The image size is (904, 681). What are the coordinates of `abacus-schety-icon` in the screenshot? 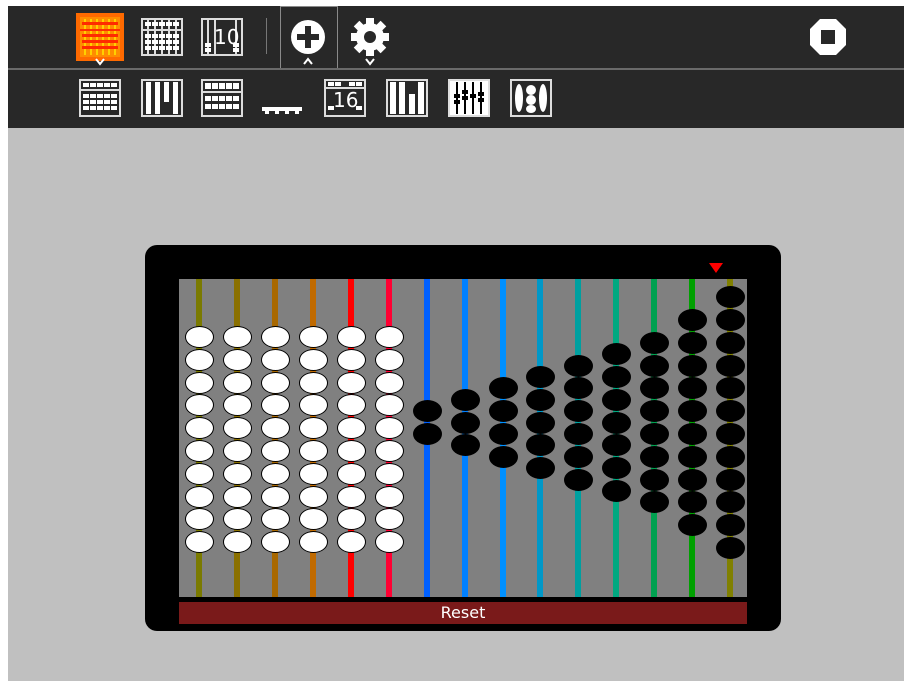 It's located at (162, 98).